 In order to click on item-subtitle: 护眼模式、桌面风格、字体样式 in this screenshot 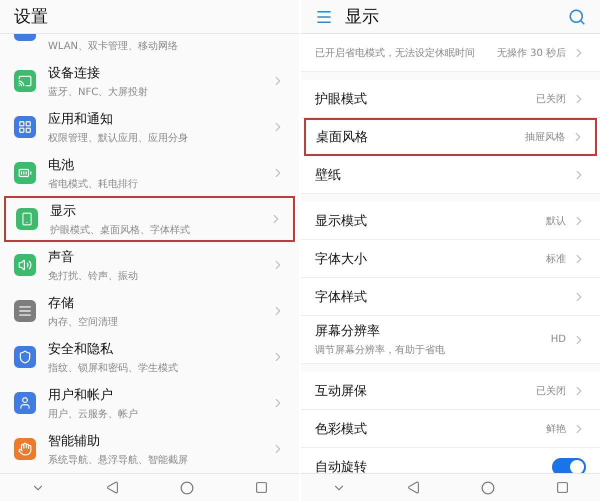, I will do `click(120, 230)`.